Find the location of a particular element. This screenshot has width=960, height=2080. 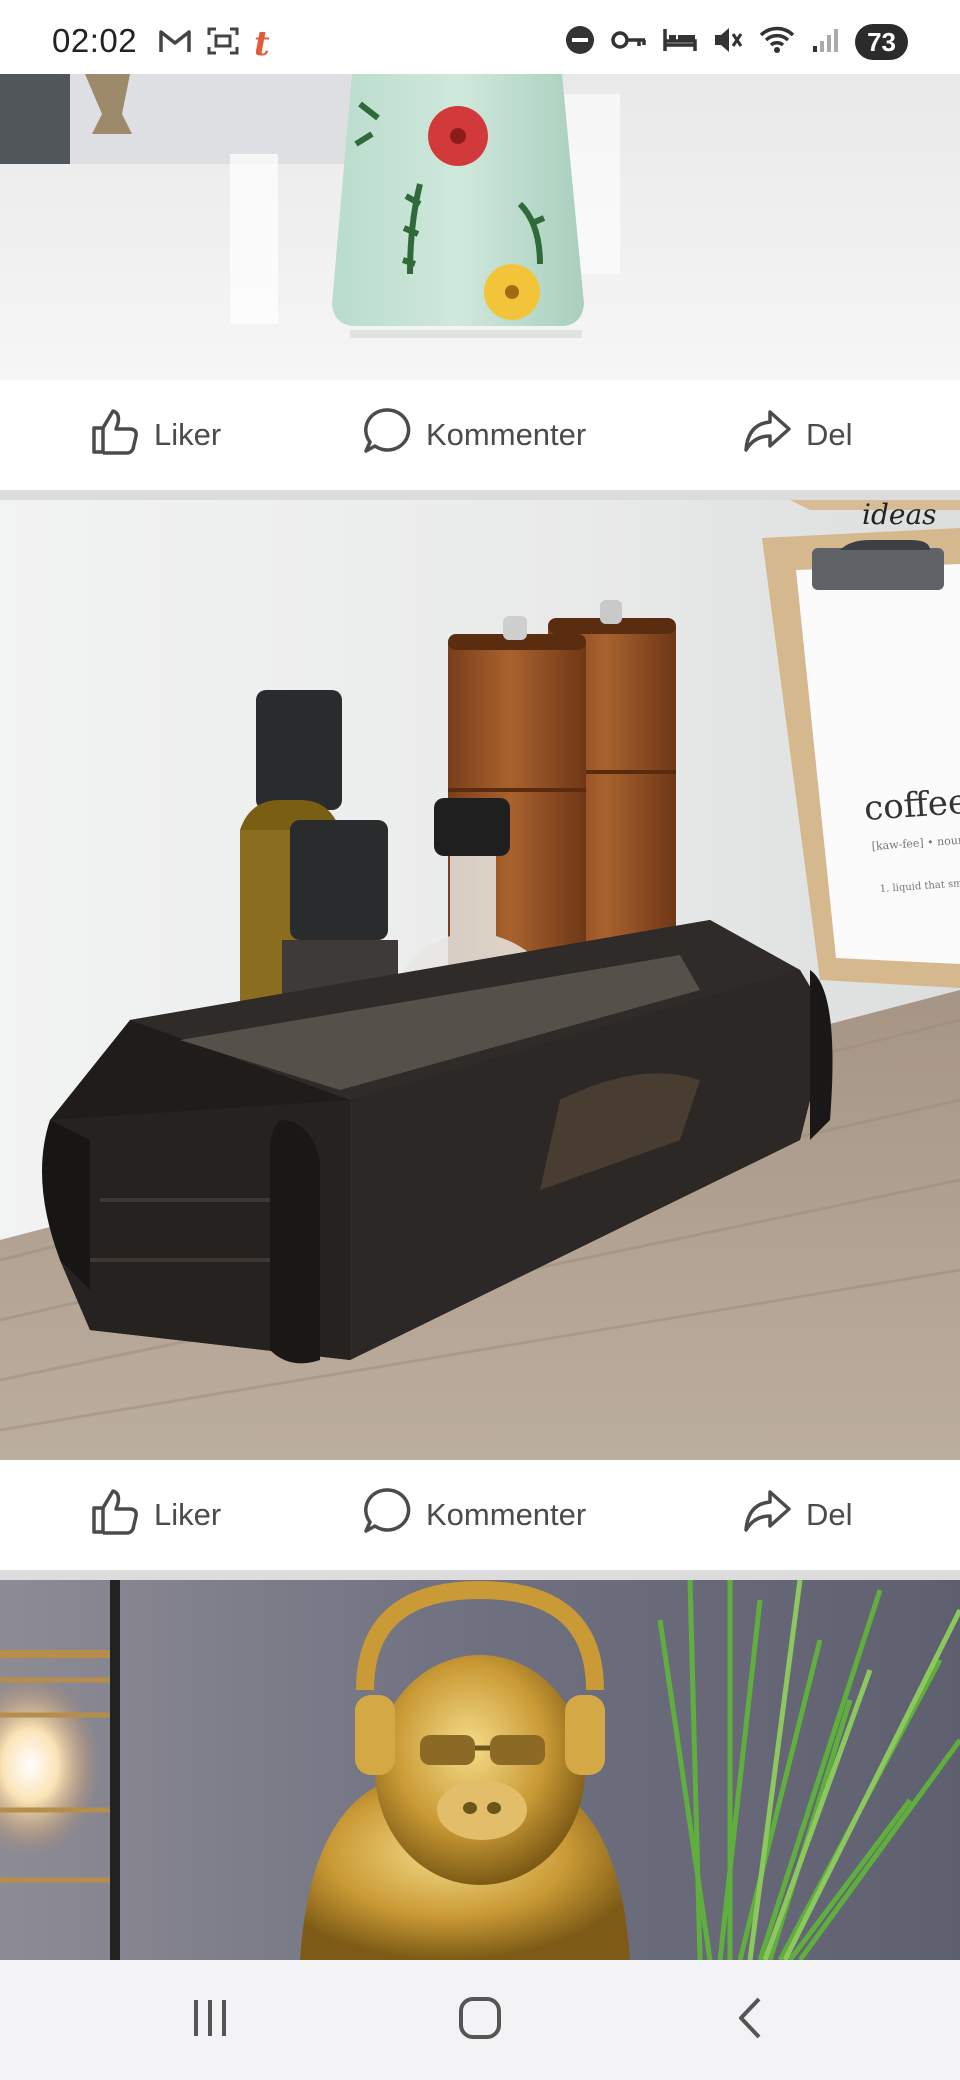

back-icon is located at coordinates (750, 2020).